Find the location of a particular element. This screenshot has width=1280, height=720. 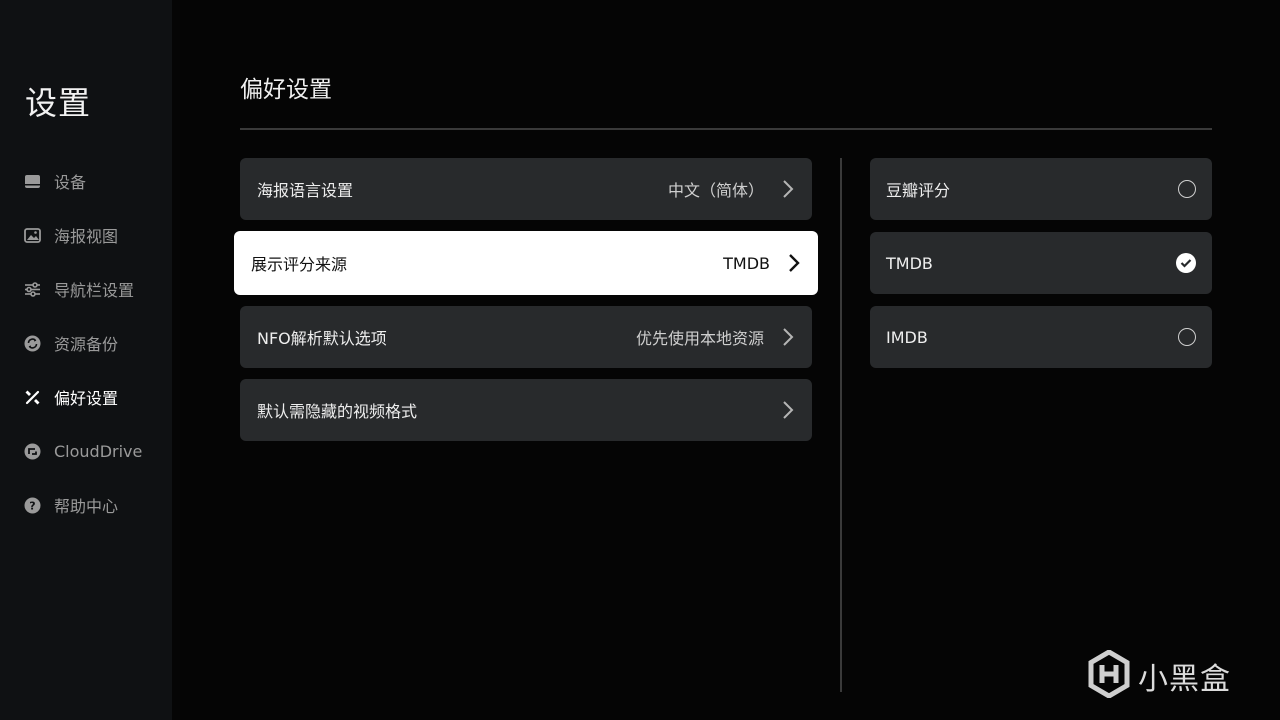

sidebar-item-label: CloudDrive is located at coordinates (98, 451).